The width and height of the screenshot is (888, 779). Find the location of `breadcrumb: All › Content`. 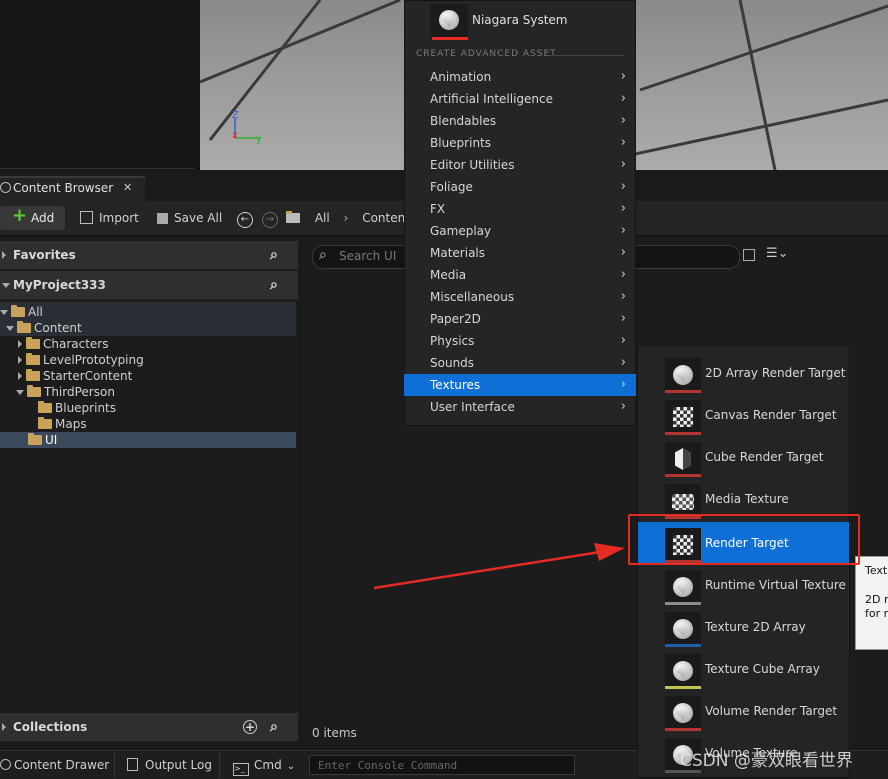

breadcrumb: All › Content is located at coordinates (348, 218).